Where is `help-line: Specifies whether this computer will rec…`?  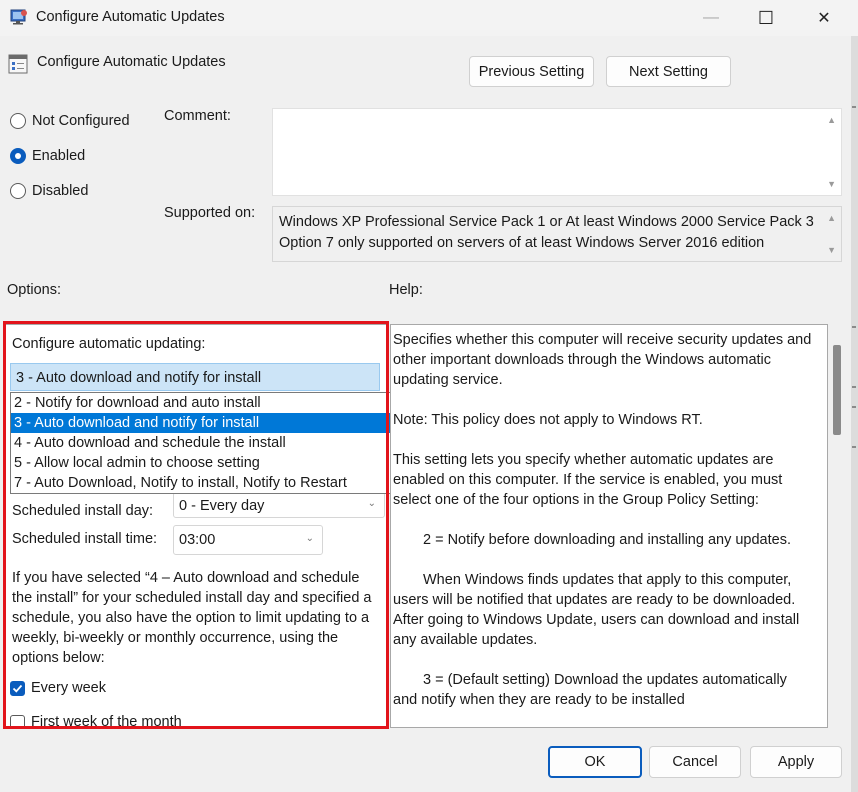 help-line: Specifies whether this computer will rec… is located at coordinates (602, 340).